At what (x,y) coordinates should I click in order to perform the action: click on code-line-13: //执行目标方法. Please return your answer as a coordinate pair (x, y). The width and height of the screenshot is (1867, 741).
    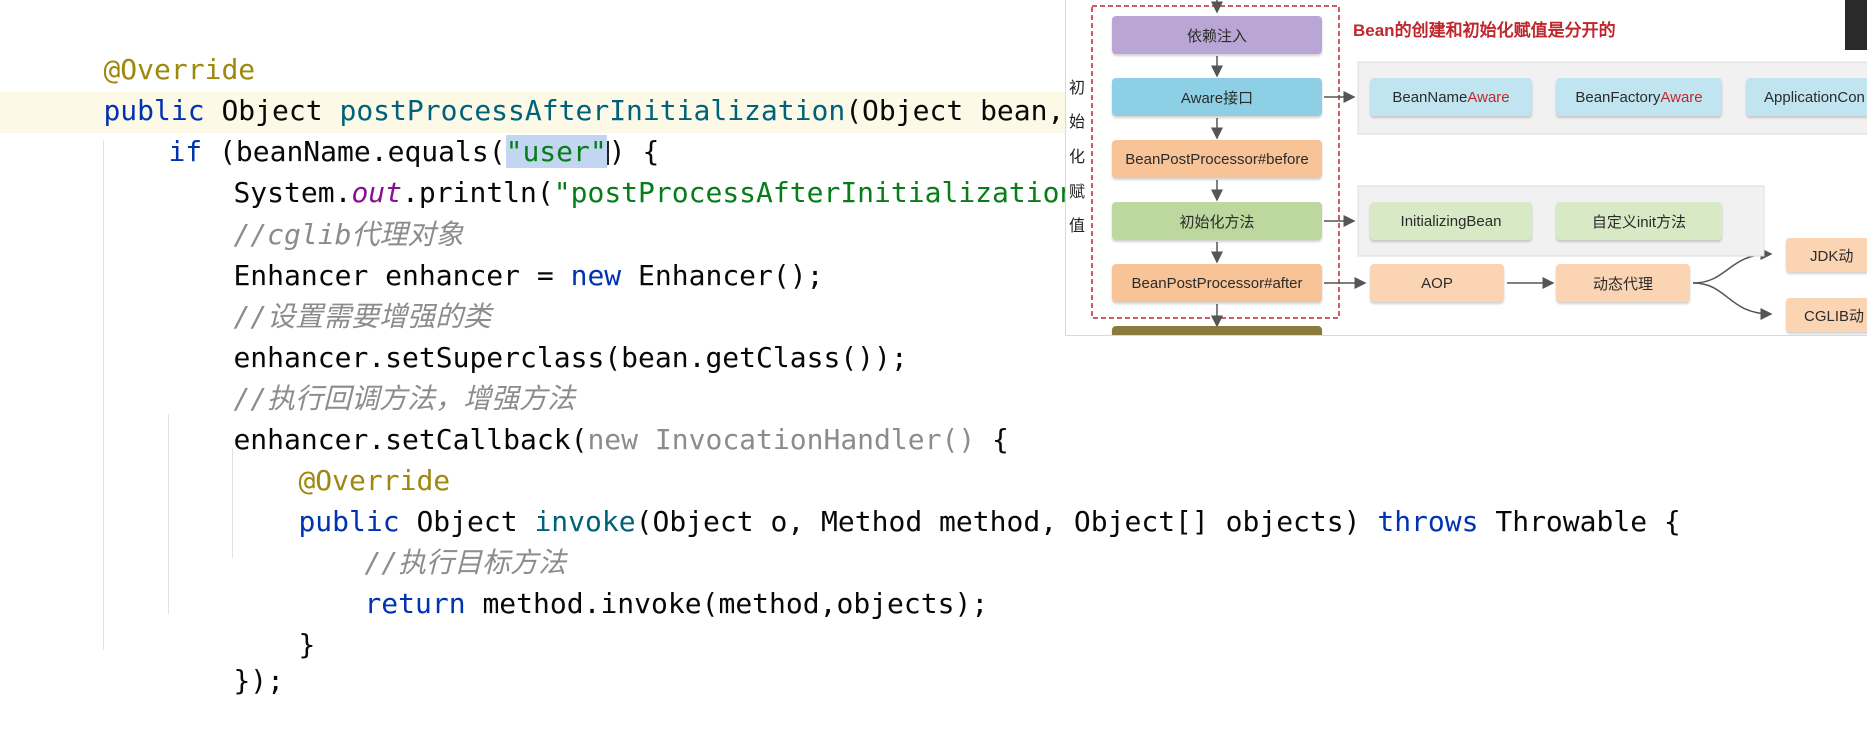
    Looking at the image, I should click on (431, 541).